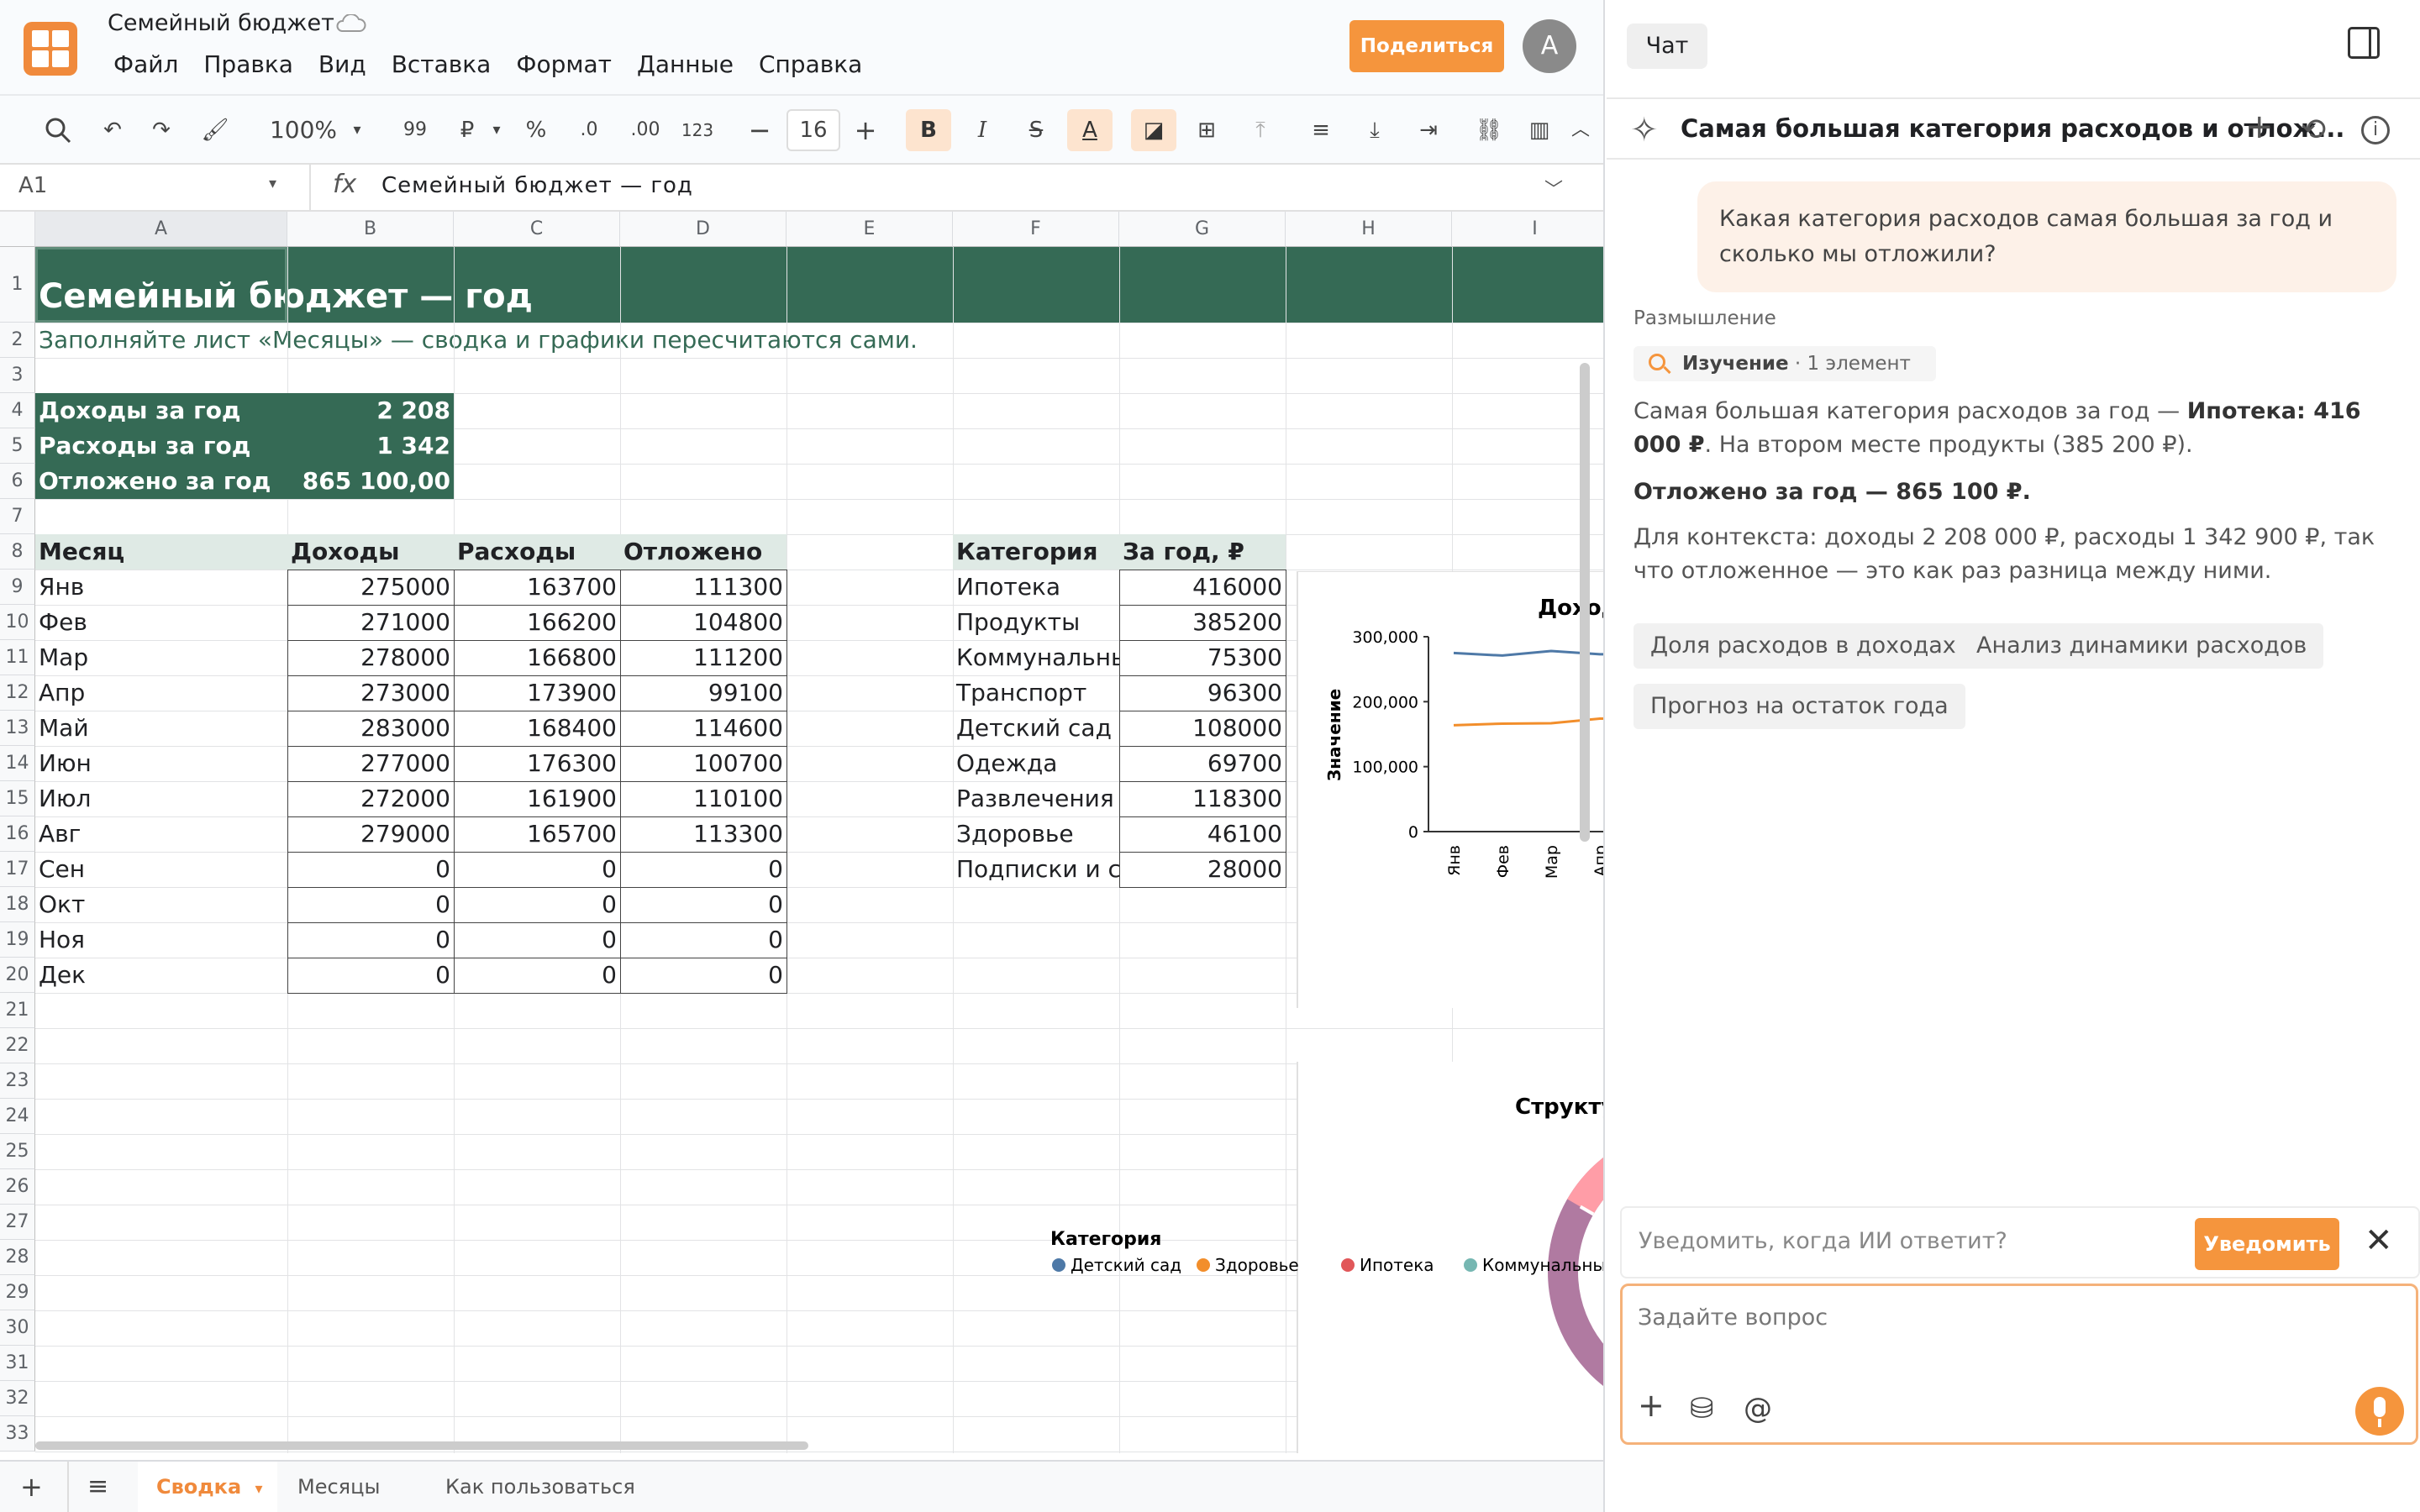 The image size is (2420, 1512). I want to click on kpi-label: Отложено за год, so click(161, 481).